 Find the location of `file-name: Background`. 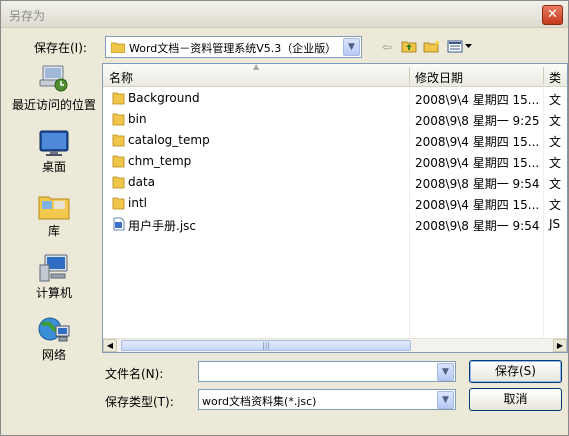

file-name: Background is located at coordinates (164, 98).